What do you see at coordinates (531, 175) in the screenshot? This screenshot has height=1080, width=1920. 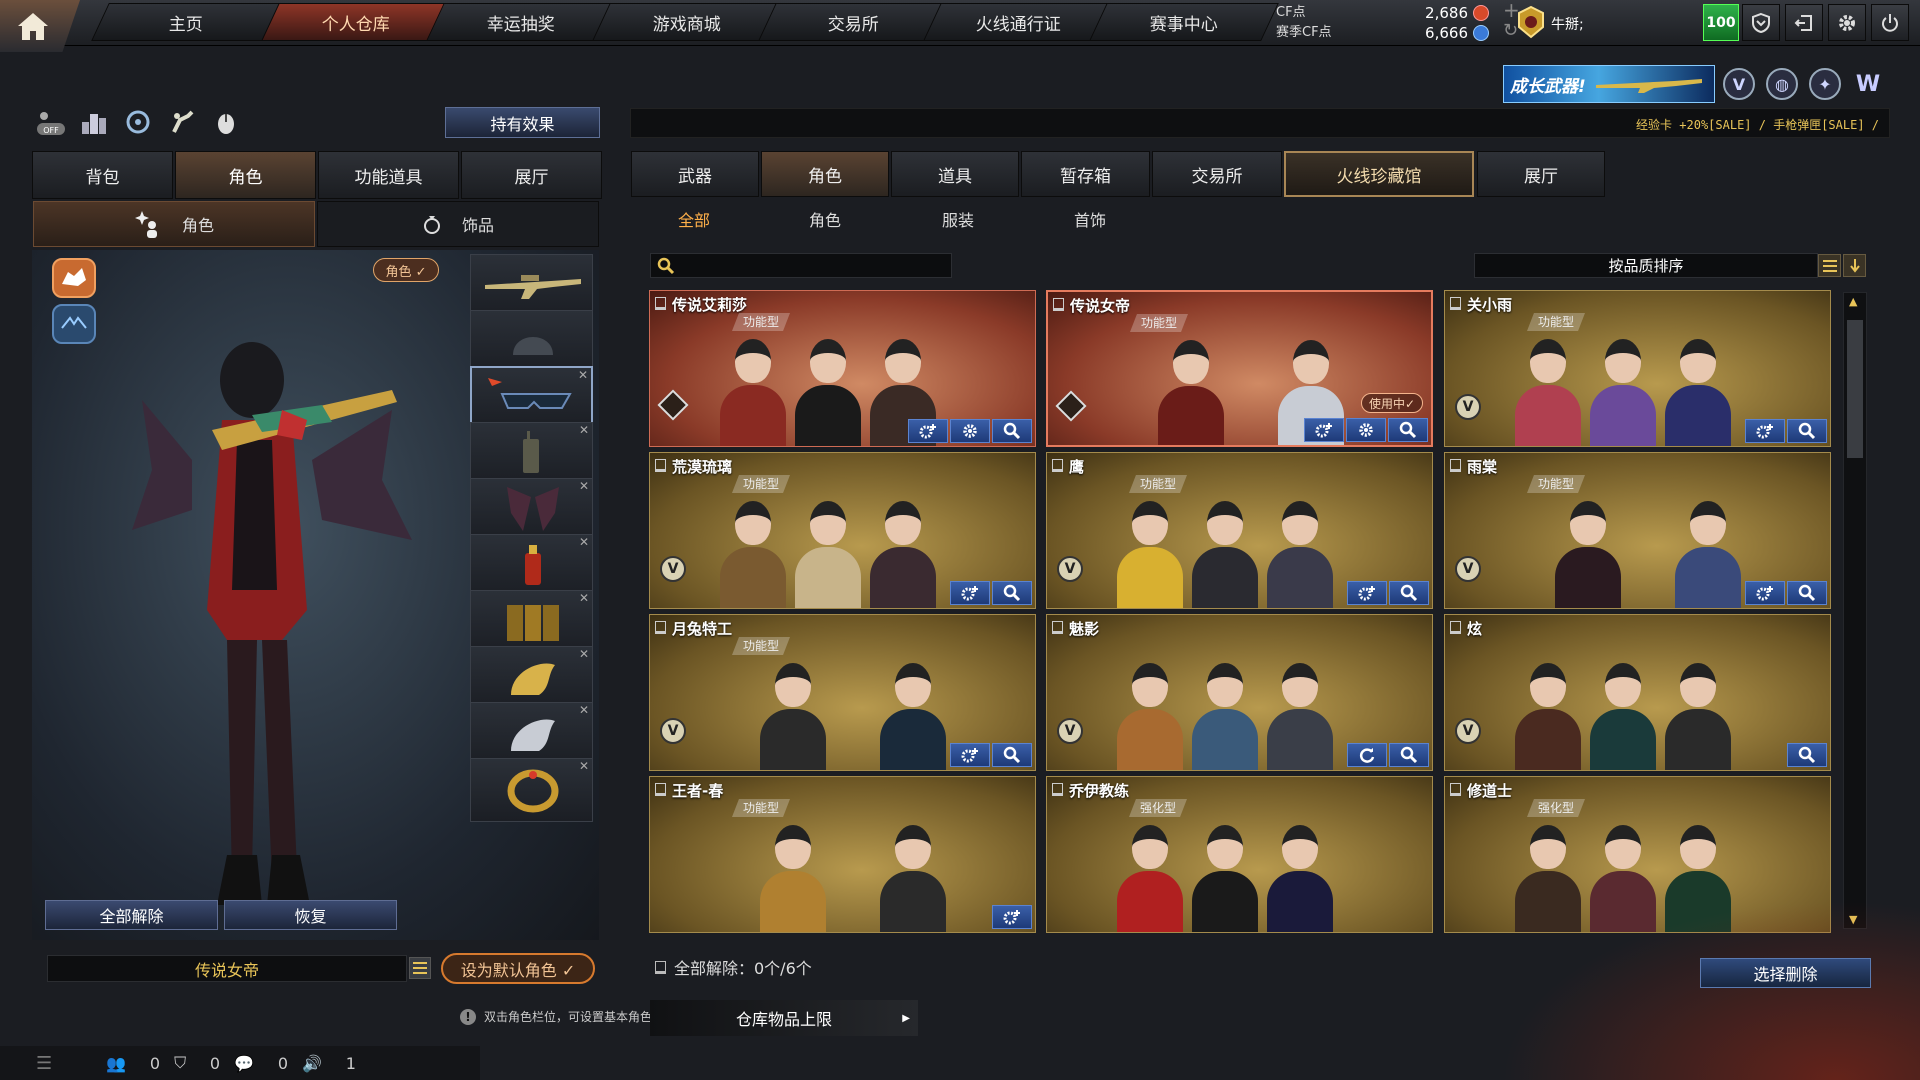 I see `left-tab-3: 展厅` at bounding box center [531, 175].